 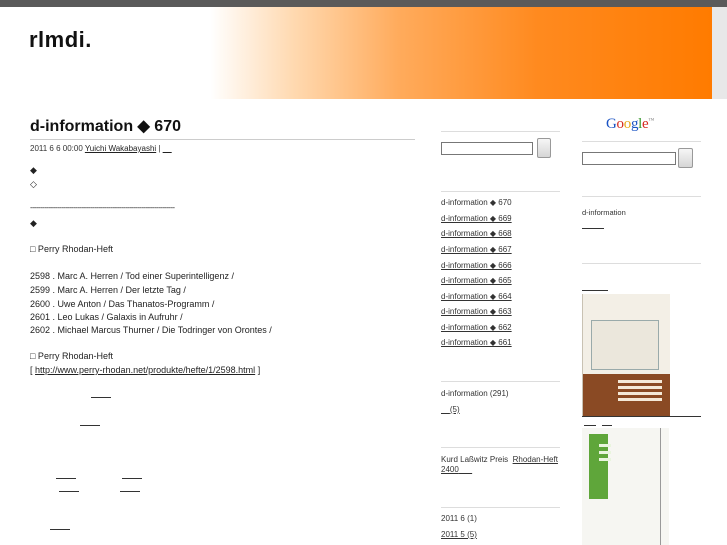 I want to click on top-bar, so click(x=363, y=3).